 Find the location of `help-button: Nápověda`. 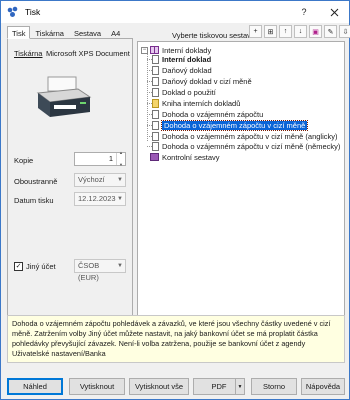

help-button: Nápověda is located at coordinates (323, 386).